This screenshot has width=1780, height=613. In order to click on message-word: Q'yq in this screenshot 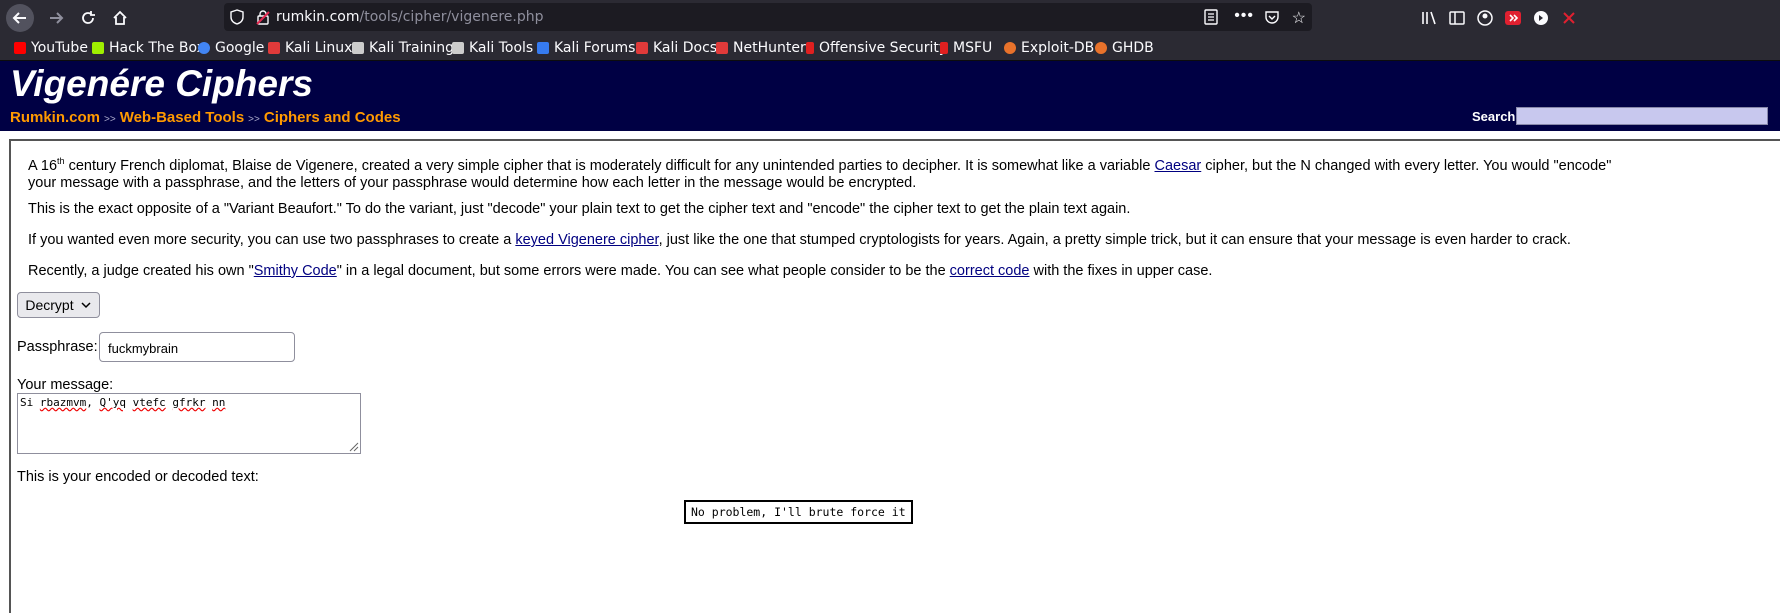, I will do `click(112, 402)`.